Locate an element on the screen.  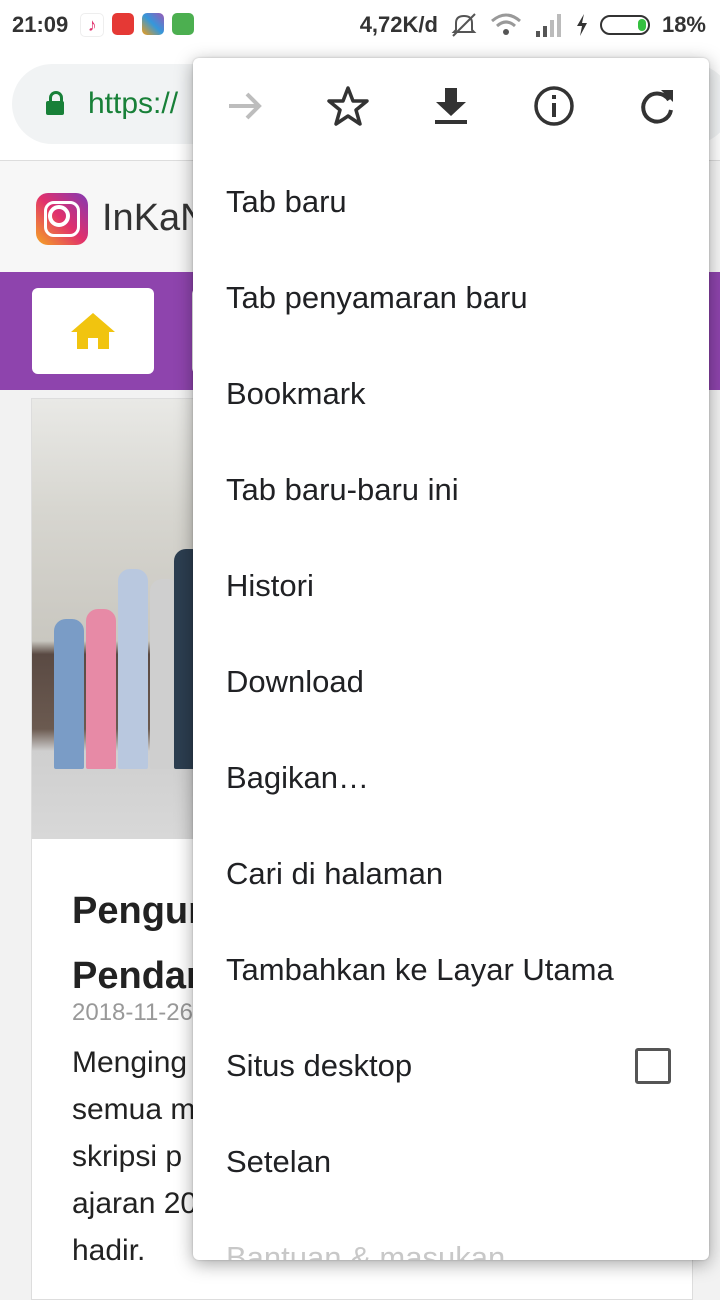
menu-item-label: Cari di halaman is located at coordinates (335, 873).